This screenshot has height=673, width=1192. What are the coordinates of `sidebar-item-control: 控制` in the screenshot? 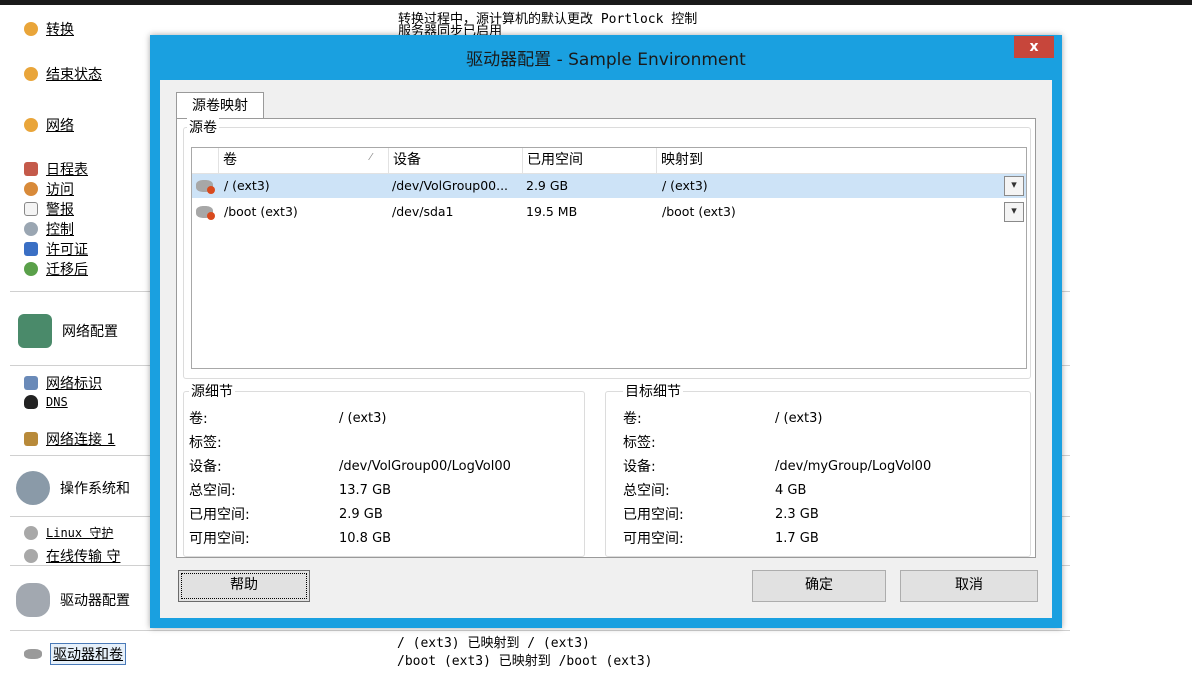 It's located at (49, 229).